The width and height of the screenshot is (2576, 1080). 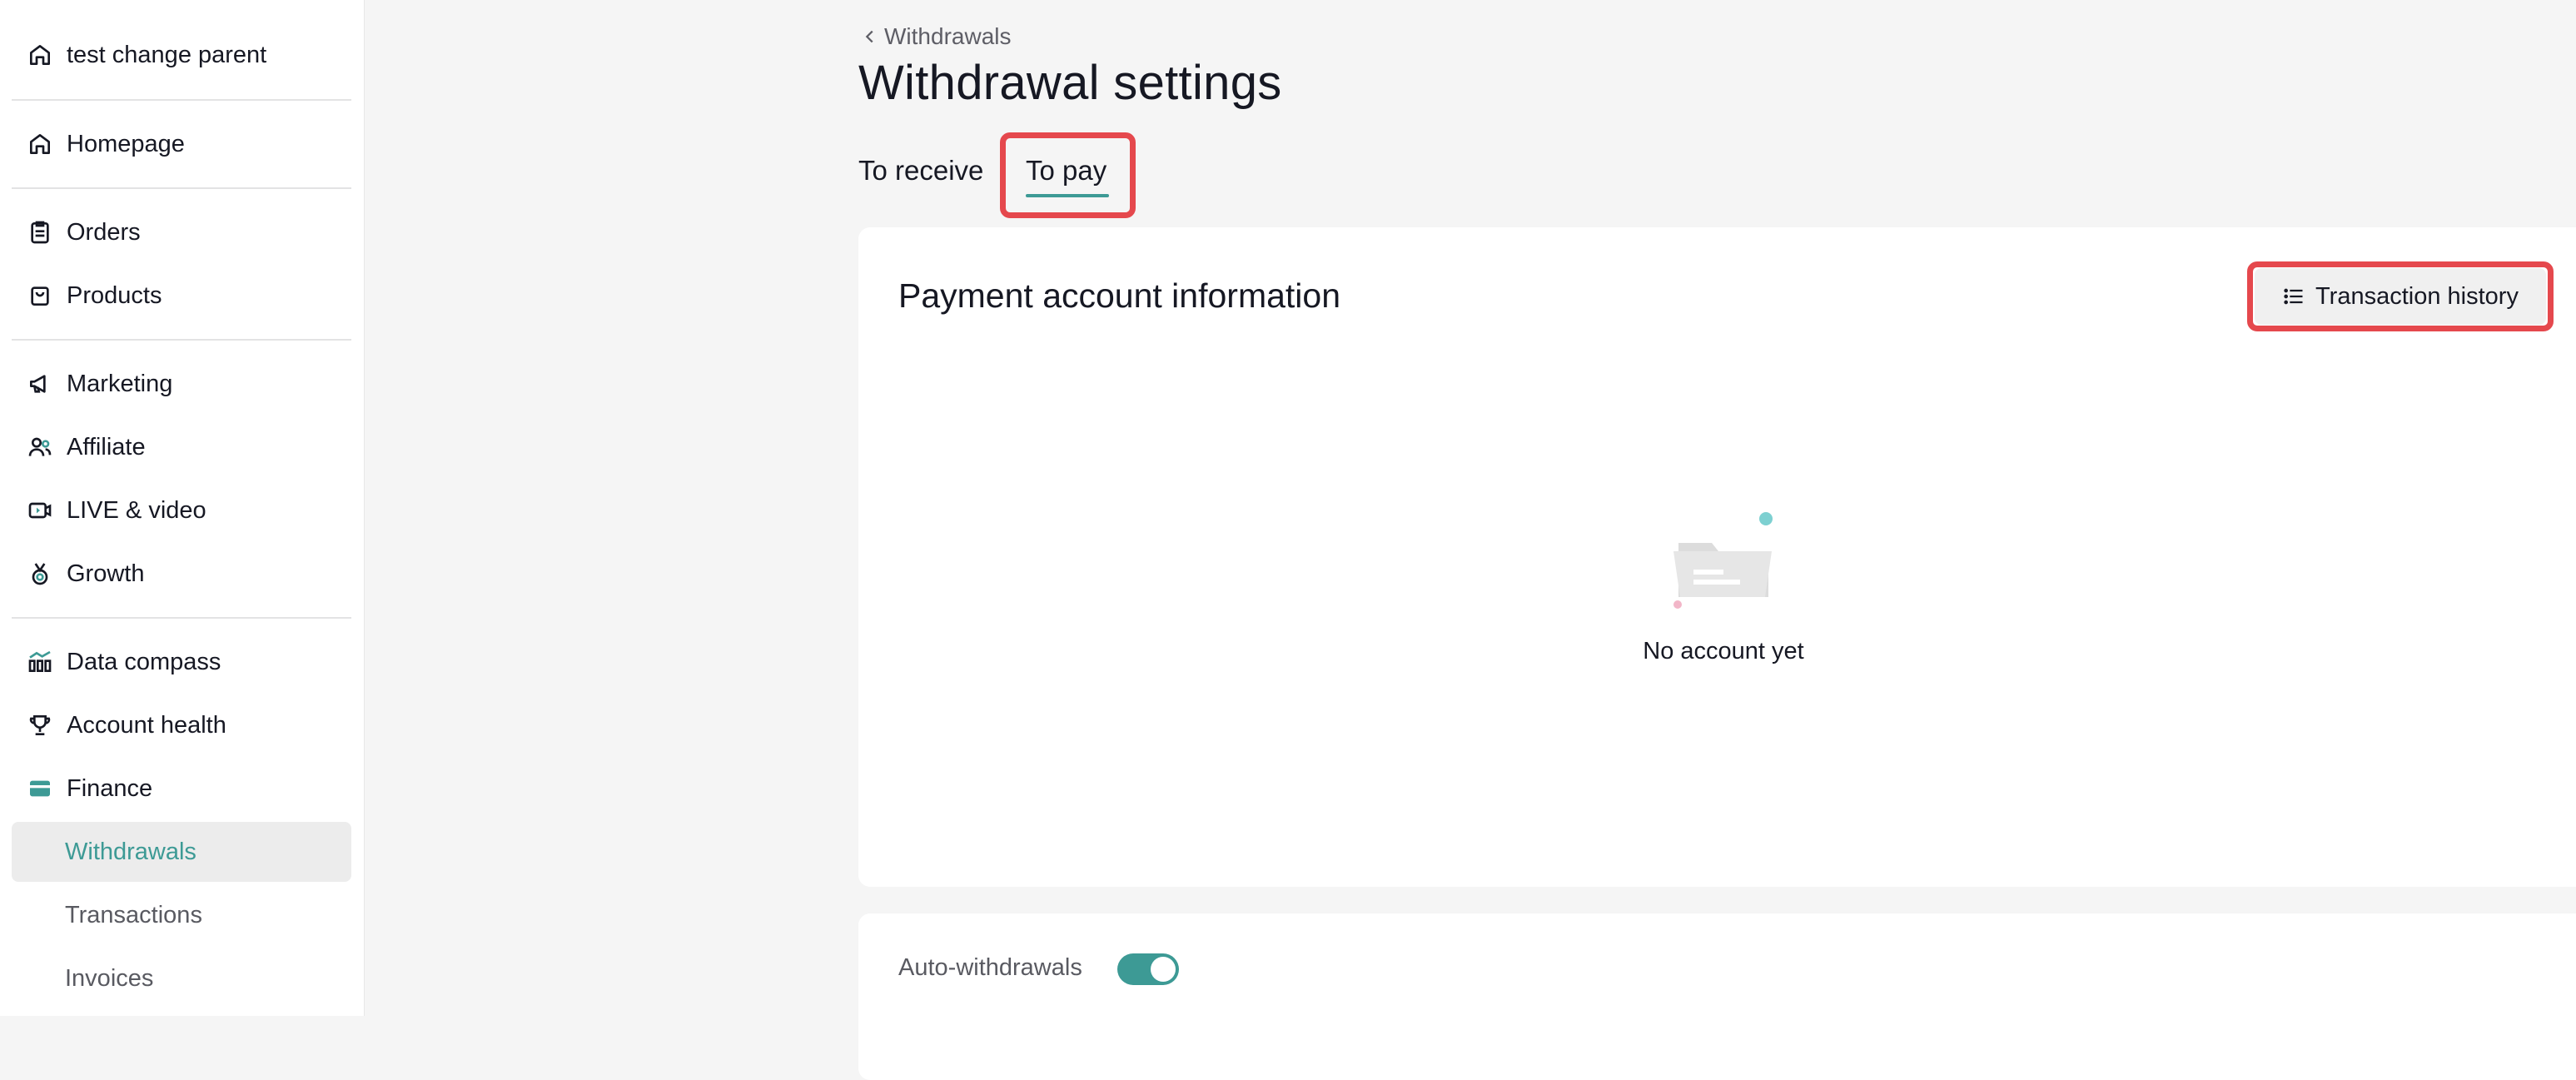 I want to click on sidebar-item-data-compass: Data compass, so click(x=181, y=662).